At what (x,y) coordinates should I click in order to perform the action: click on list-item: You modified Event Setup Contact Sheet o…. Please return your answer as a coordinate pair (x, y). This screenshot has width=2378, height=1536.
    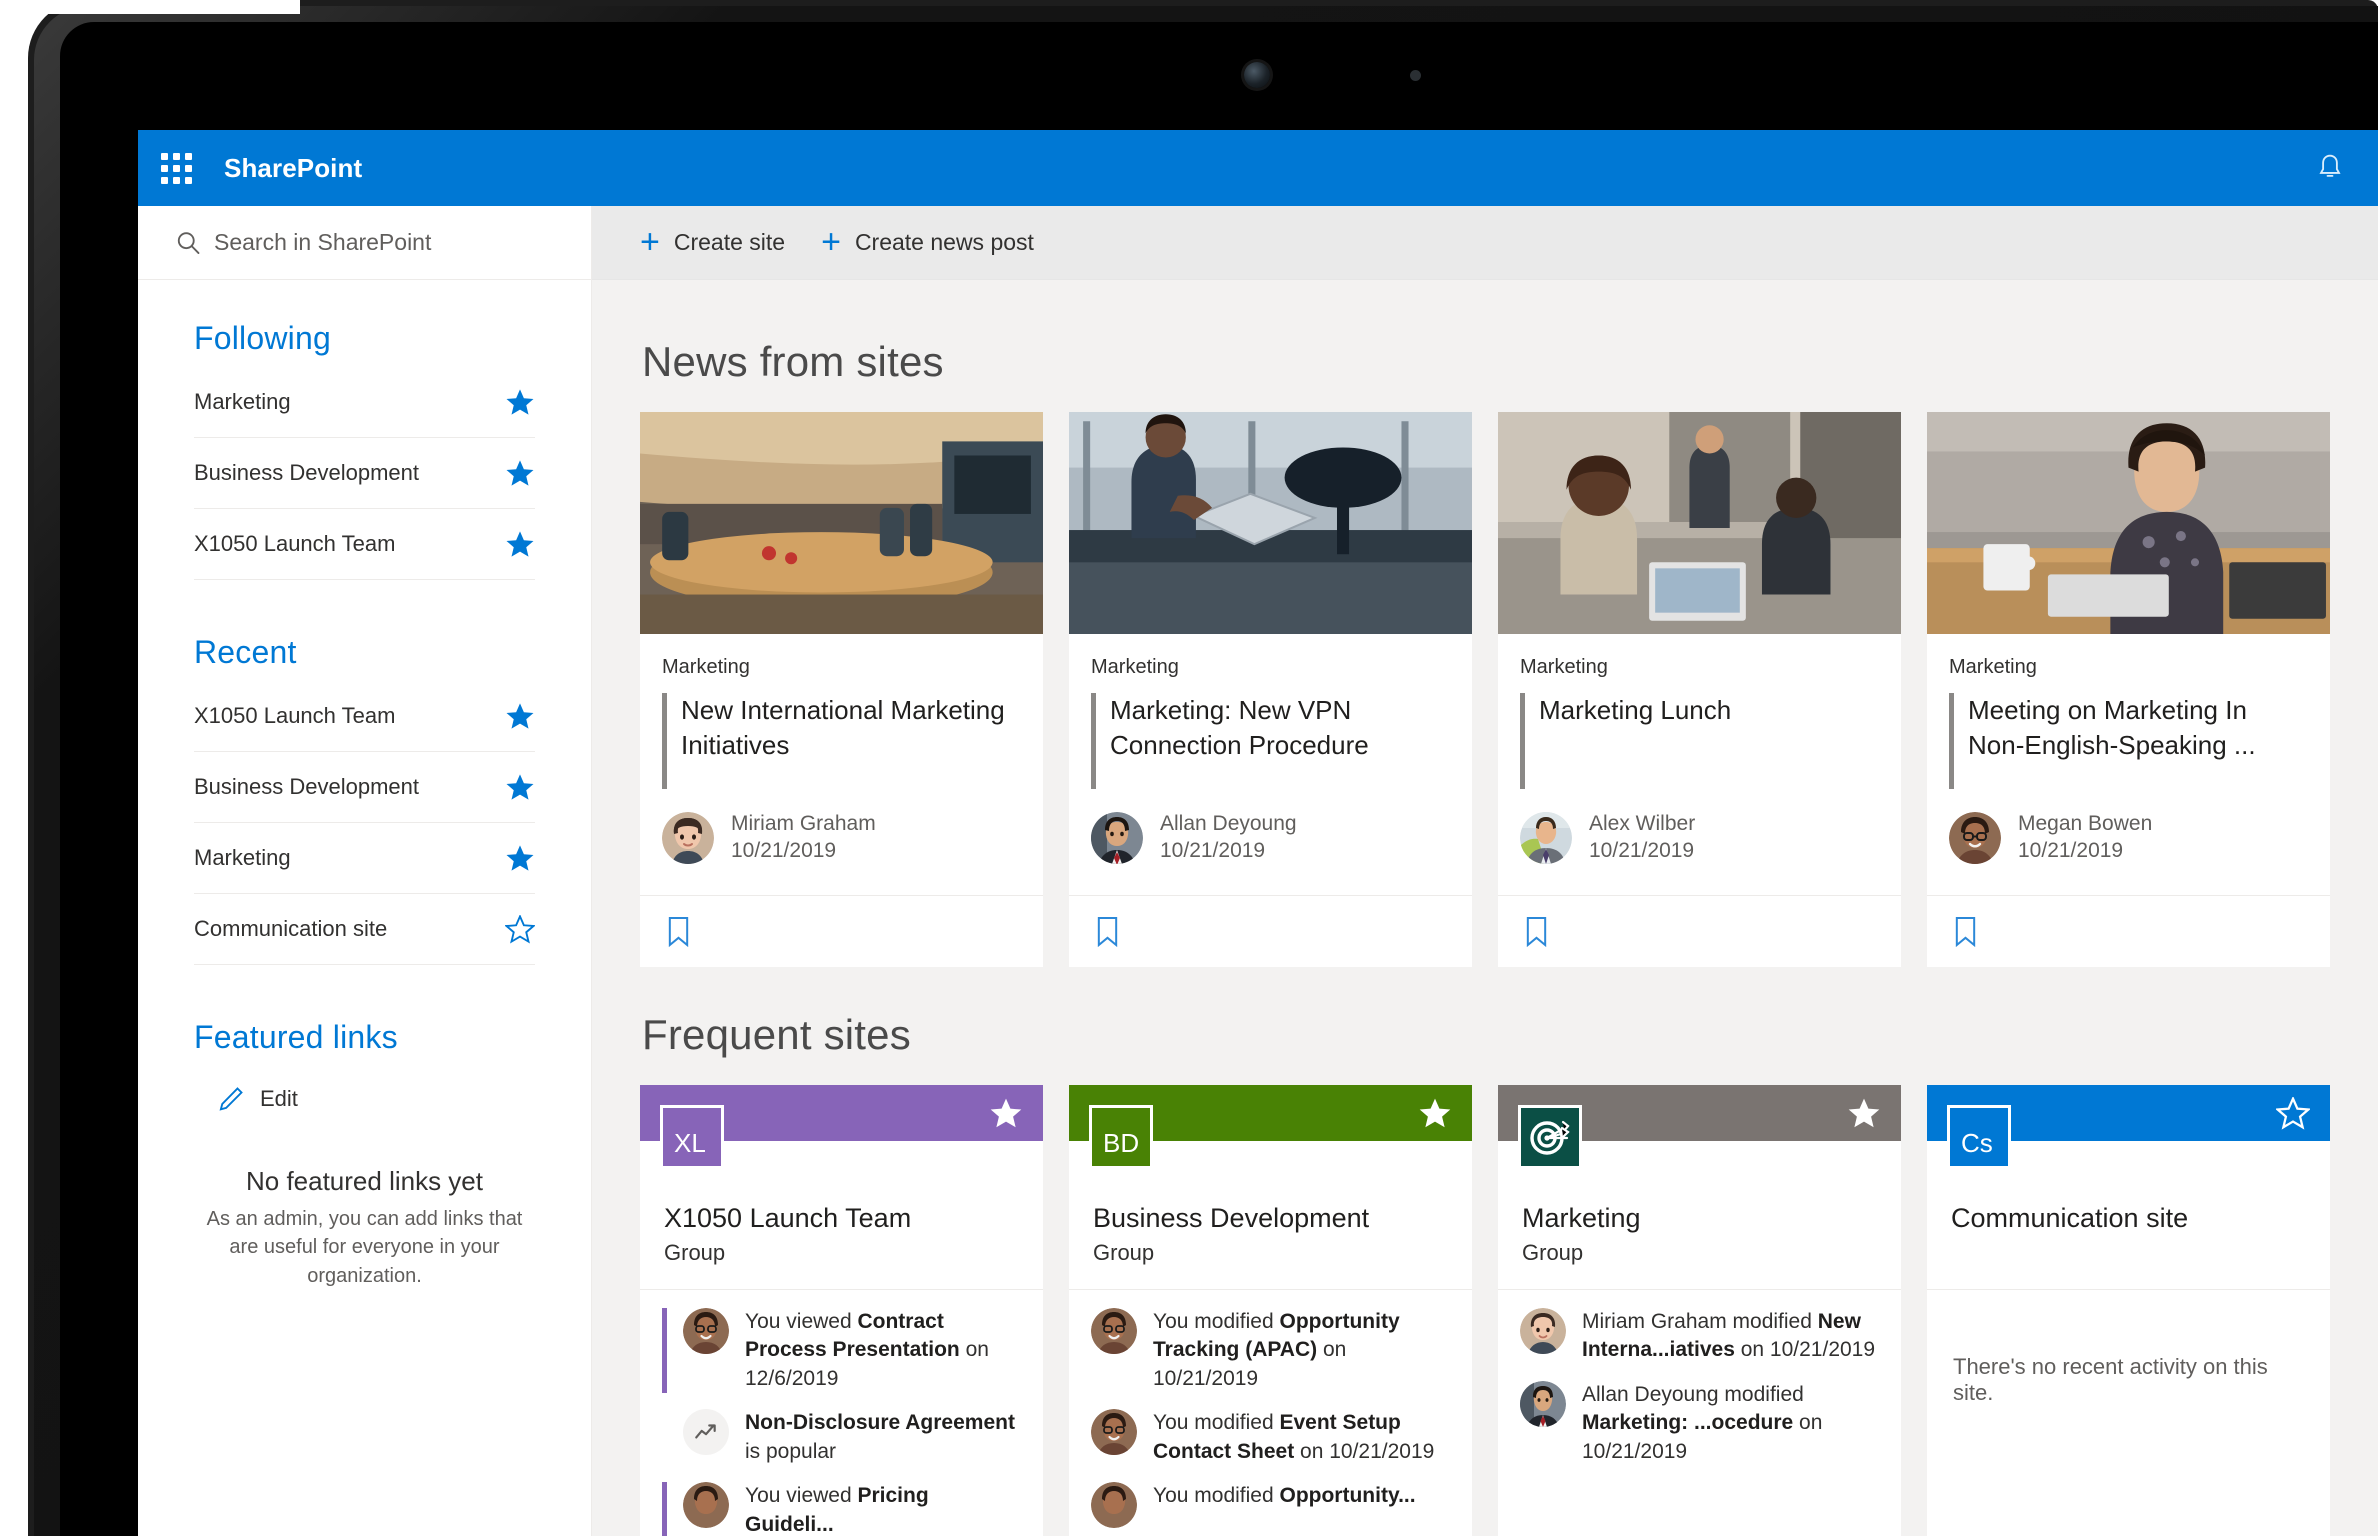
    Looking at the image, I should click on (1270, 1437).